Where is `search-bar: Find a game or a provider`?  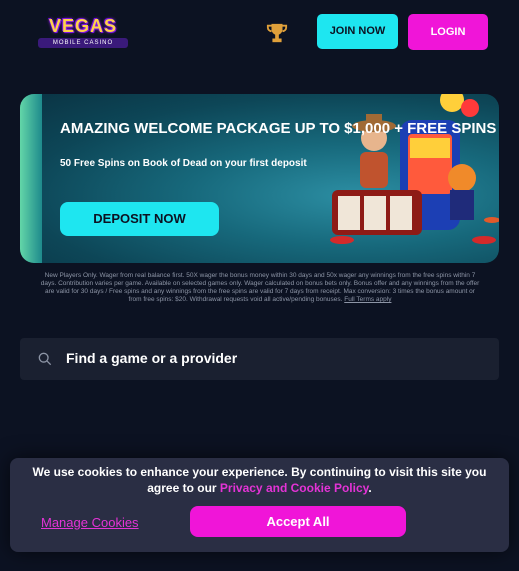 search-bar: Find a game or a provider is located at coordinates (259, 359).